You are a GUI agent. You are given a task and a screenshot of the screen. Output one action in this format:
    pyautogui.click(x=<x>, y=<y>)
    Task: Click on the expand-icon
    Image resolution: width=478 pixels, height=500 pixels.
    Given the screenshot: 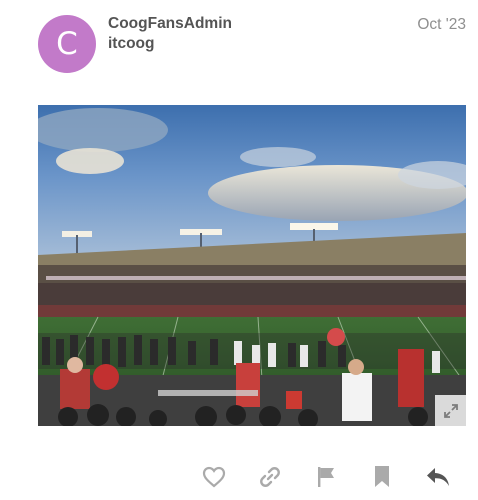 What is the action you would take?
    pyautogui.click(x=450, y=410)
    